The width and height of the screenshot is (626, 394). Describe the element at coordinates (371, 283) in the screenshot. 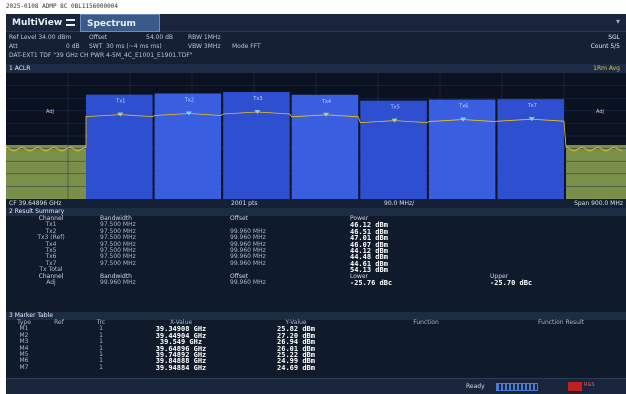

I see `cell: -25.76 dBc` at that location.